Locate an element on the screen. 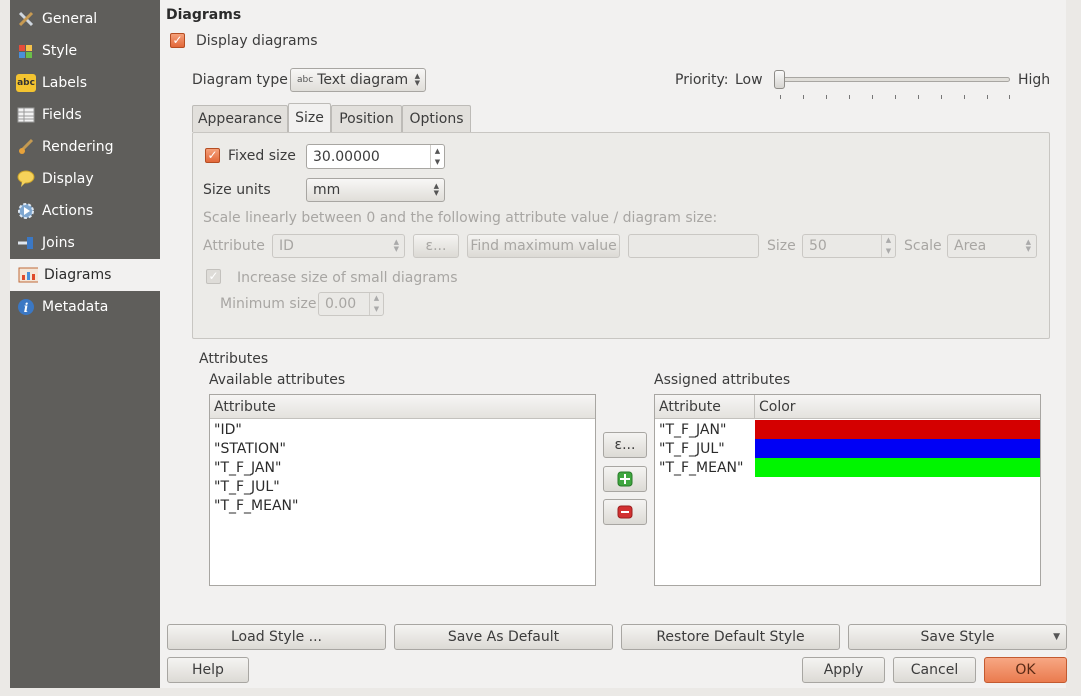  fixed-size-checkbox: ✓ is located at coordinates (212, 155).